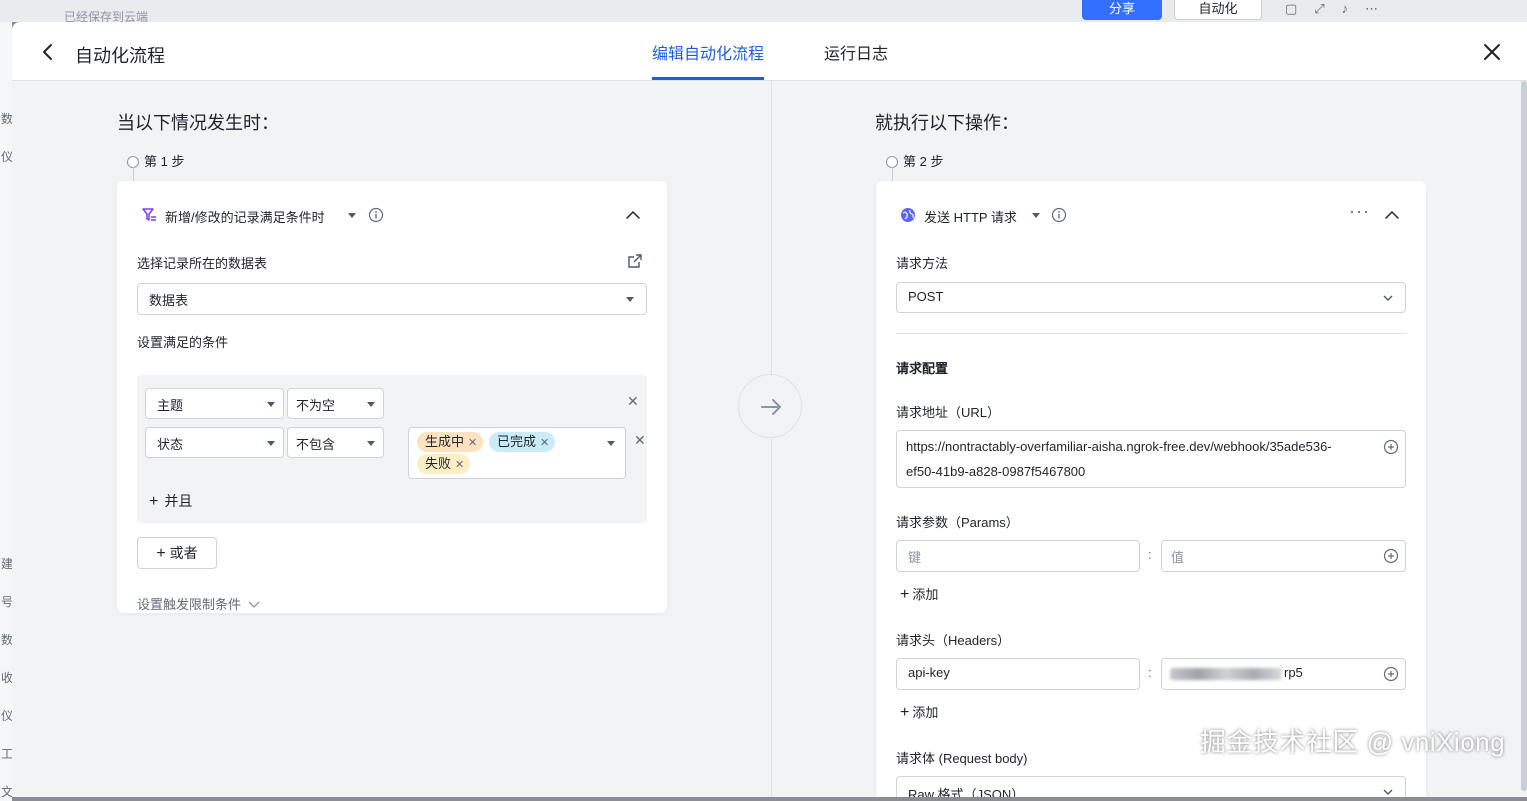 Image resolution: width=1527 pixels, height=801 pixels. What do you see at coordinates (1018, 674) in the screenshot?
I see `header-key-input: api-key` at bounding box center [1018, 674].